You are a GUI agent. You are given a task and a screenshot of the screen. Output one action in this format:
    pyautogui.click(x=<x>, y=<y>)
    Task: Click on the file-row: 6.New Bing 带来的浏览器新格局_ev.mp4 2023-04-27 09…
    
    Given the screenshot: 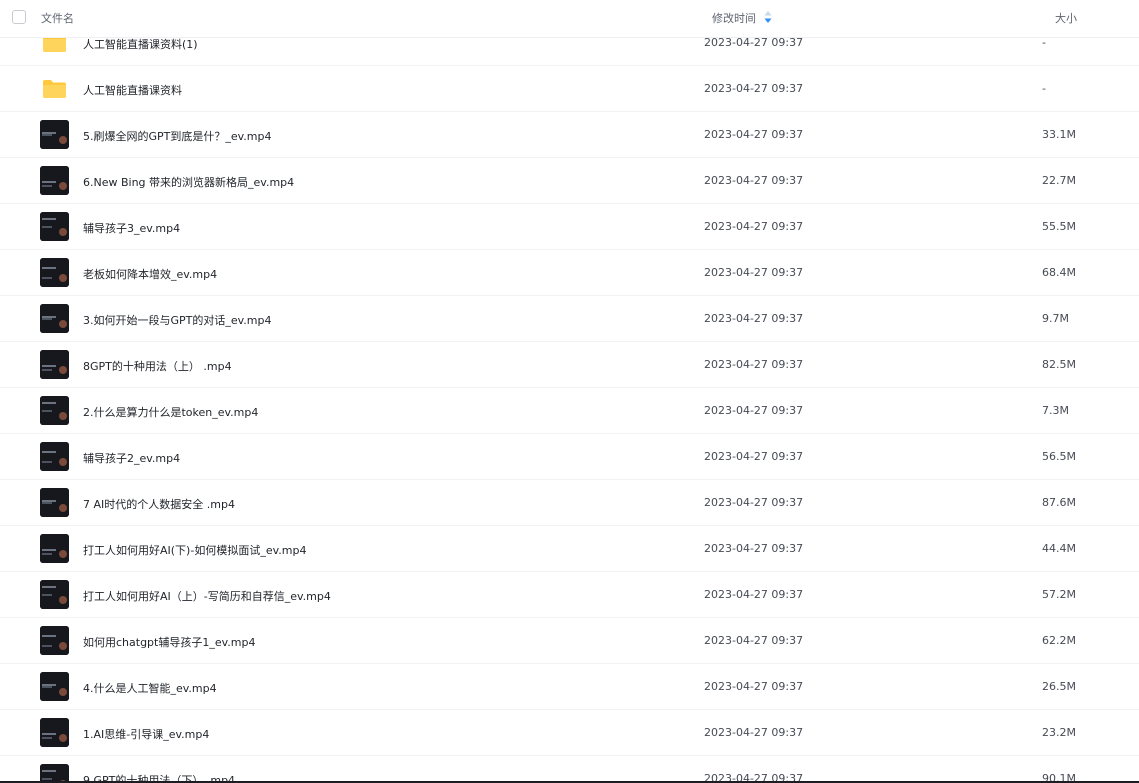 What is the action you would take?
    pyautogui.click(x=569, y=181)
    